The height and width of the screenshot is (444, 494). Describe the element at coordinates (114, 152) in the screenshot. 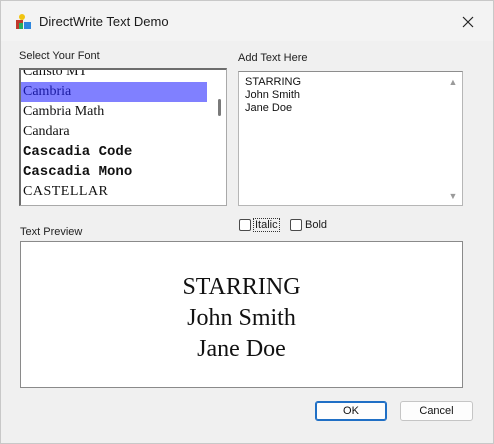

I see `font-item-cascadia-code: Cascadia Code` at that location.